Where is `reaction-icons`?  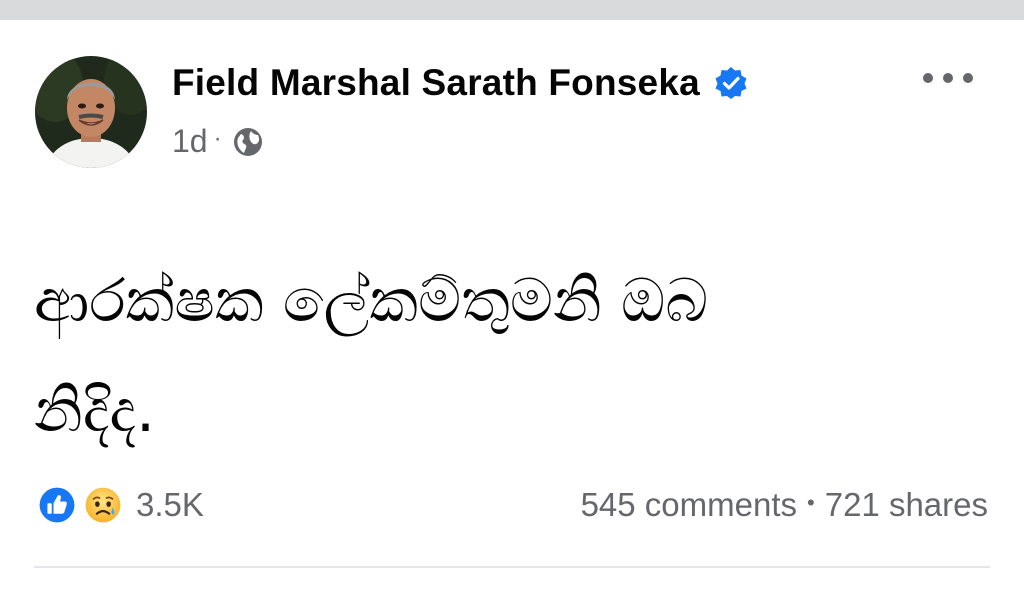 reaction-icons is located at coordinates (80, 505).